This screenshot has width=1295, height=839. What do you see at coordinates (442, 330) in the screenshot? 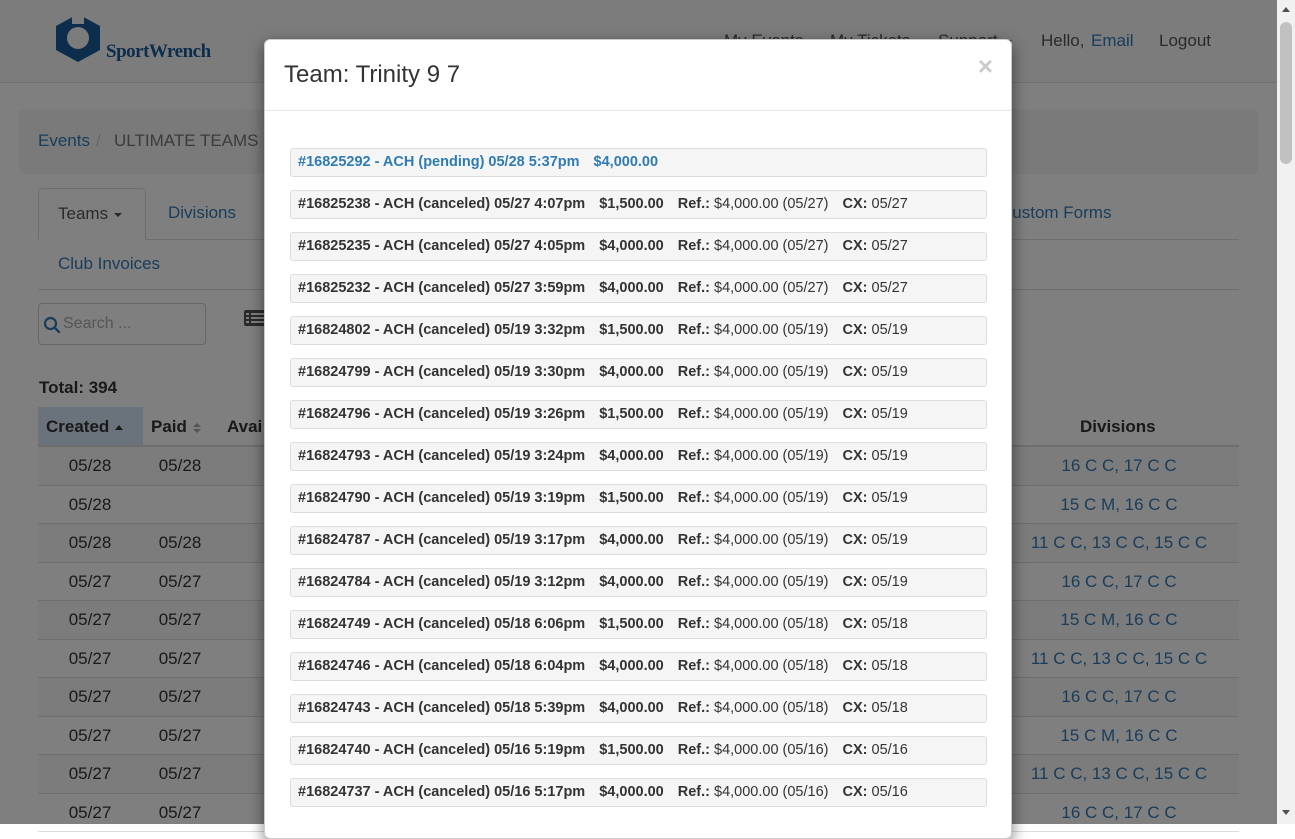
I see `payment-description: #16824802 - ACH (canceled) 05/19 3:32pm` at bounding box center [442, 330].